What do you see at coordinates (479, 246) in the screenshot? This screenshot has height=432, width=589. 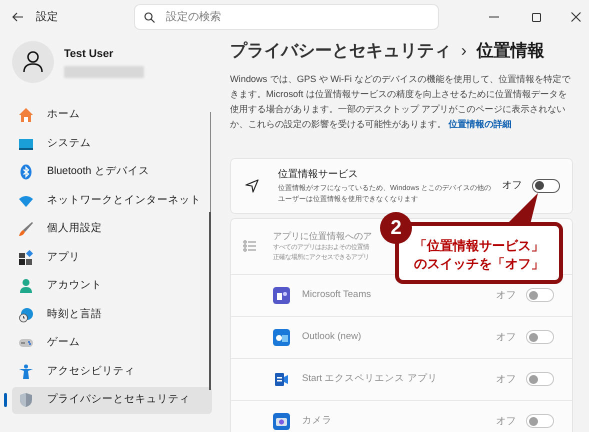 I see `callout-text: 「位置情報サービス」` at bounding box center [479, 246].